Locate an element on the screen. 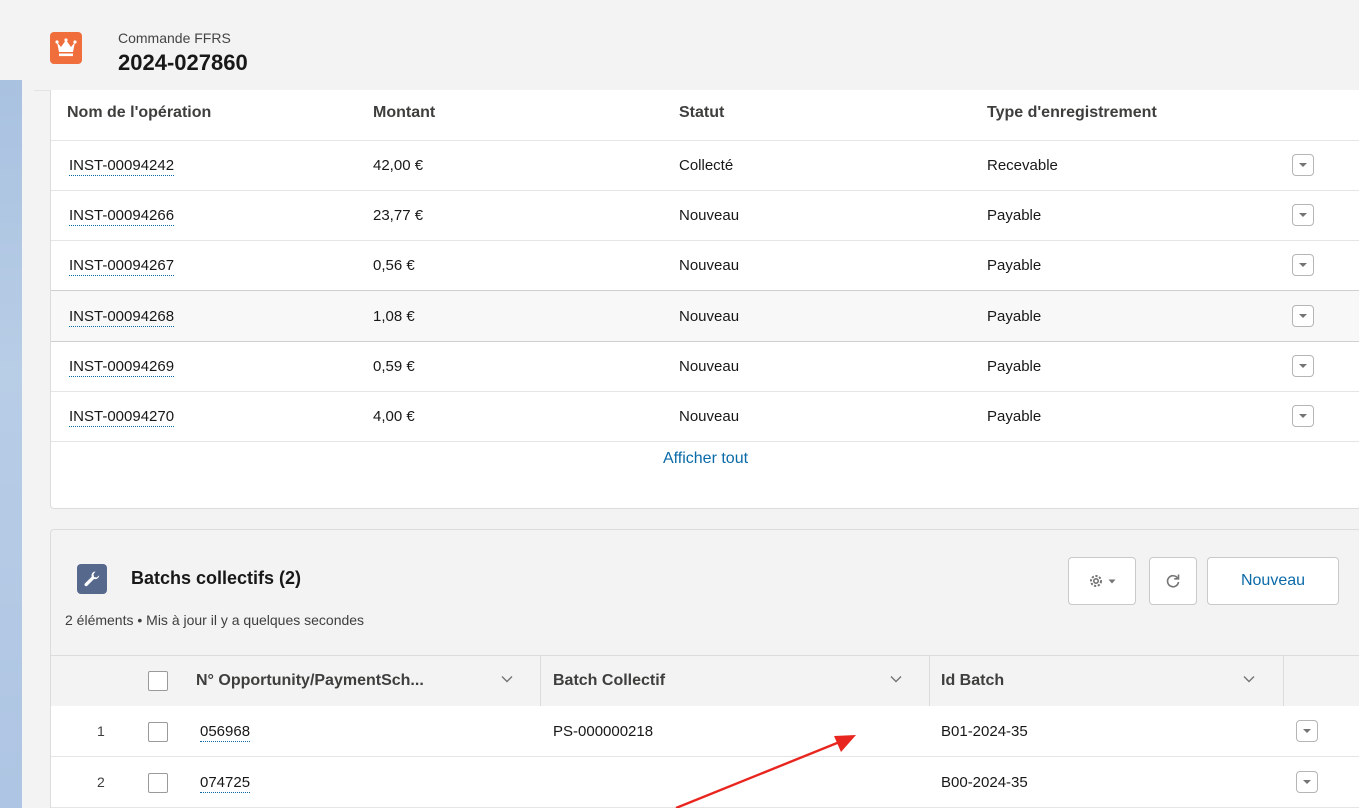 Image resolution: width=1359 pixels, height=808 pixels. table-row: INST-00094242 42,00 € Collecté Recevable is located at coordinates (705, 165).